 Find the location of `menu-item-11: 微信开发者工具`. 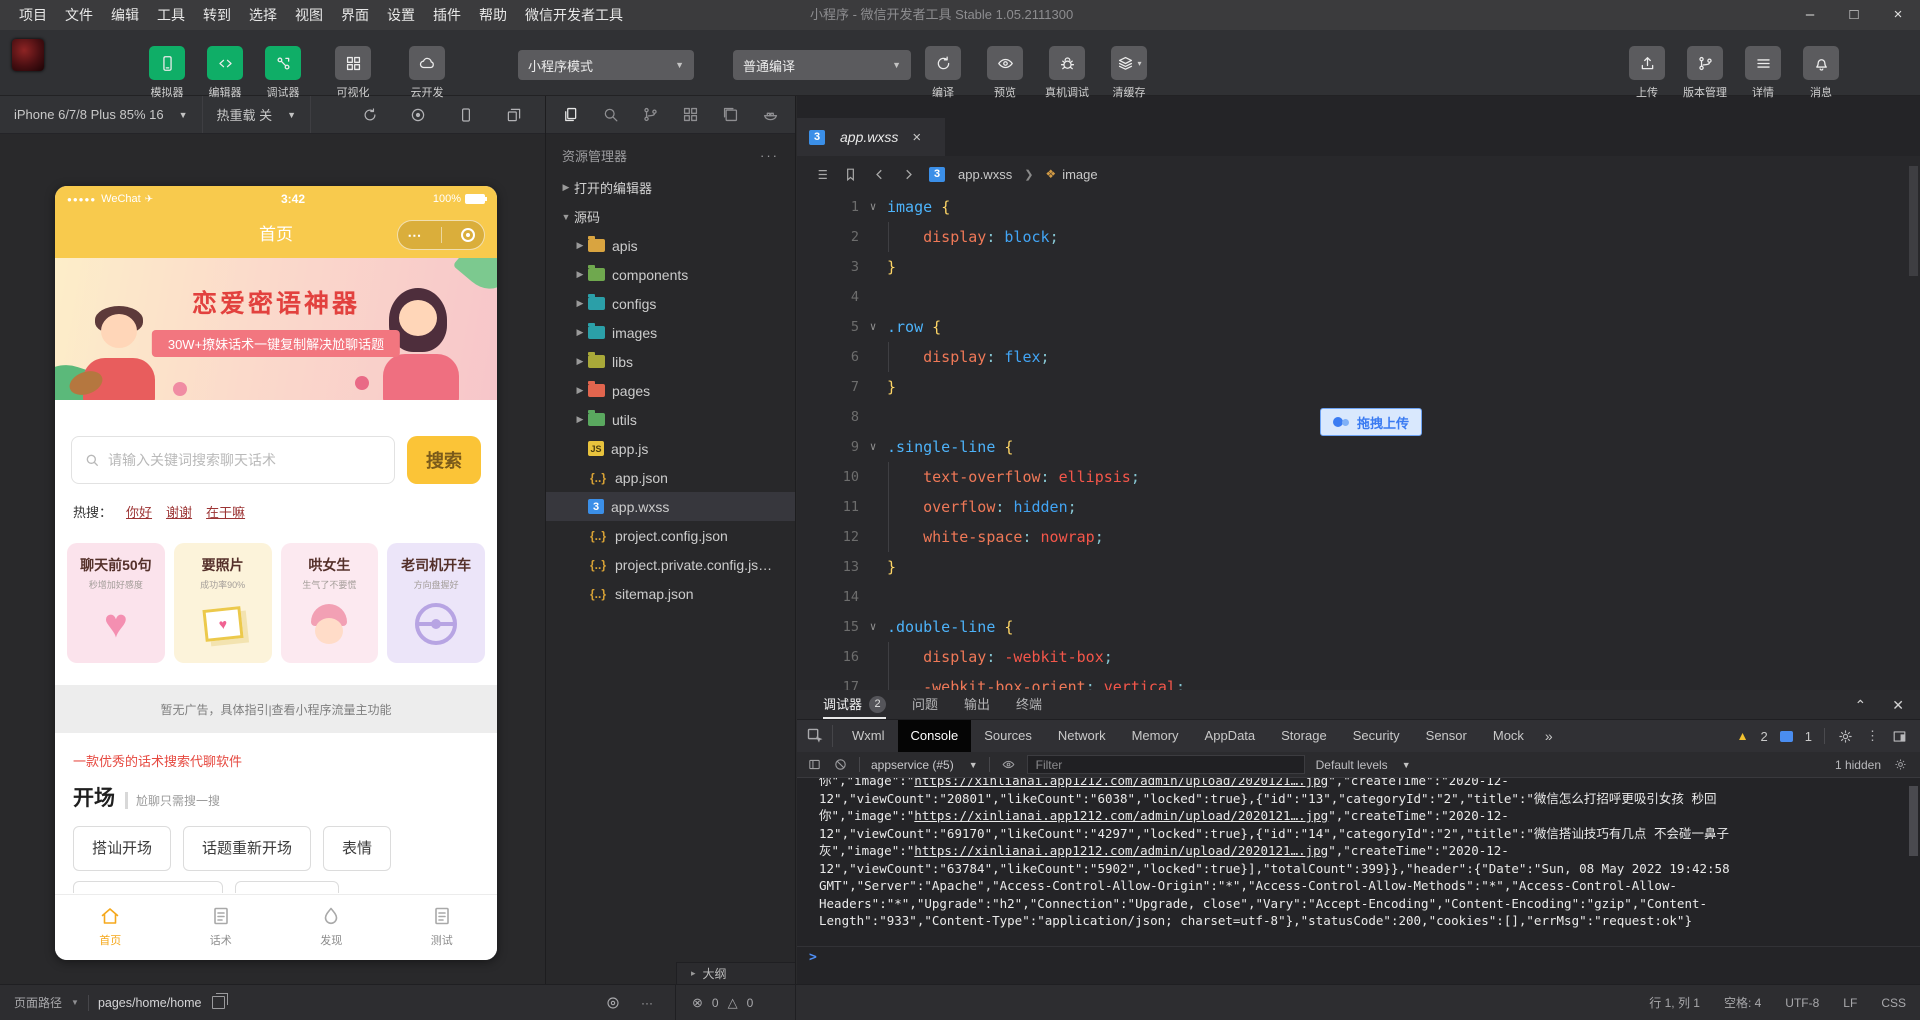

menu-item-11: 微信开发者工具 is located at coordinates (574, 15).